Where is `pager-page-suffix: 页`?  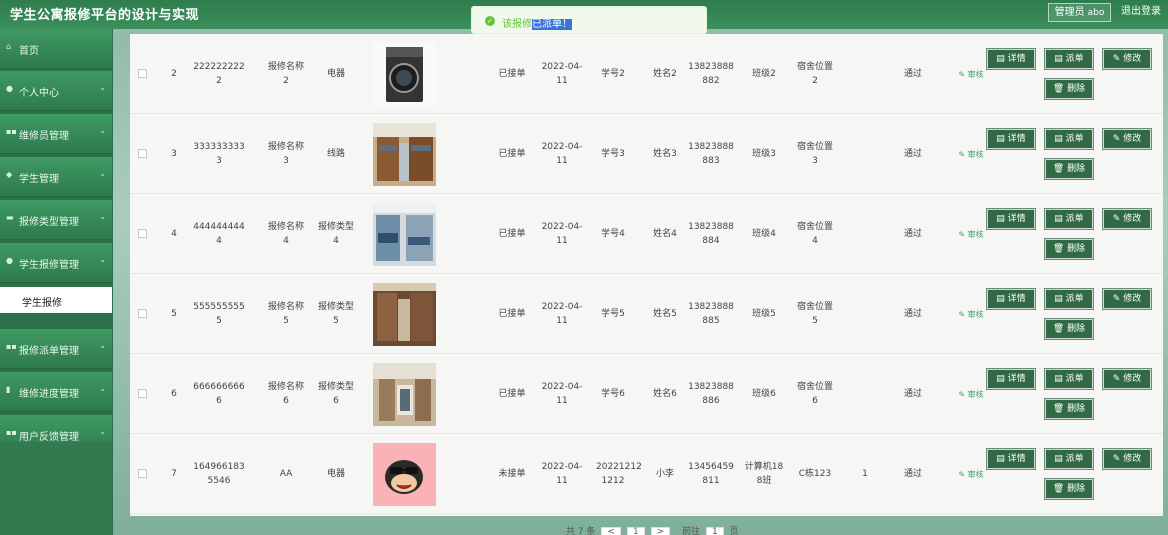
pager-page-suffix: 页 is located at coordinates (734, 531).